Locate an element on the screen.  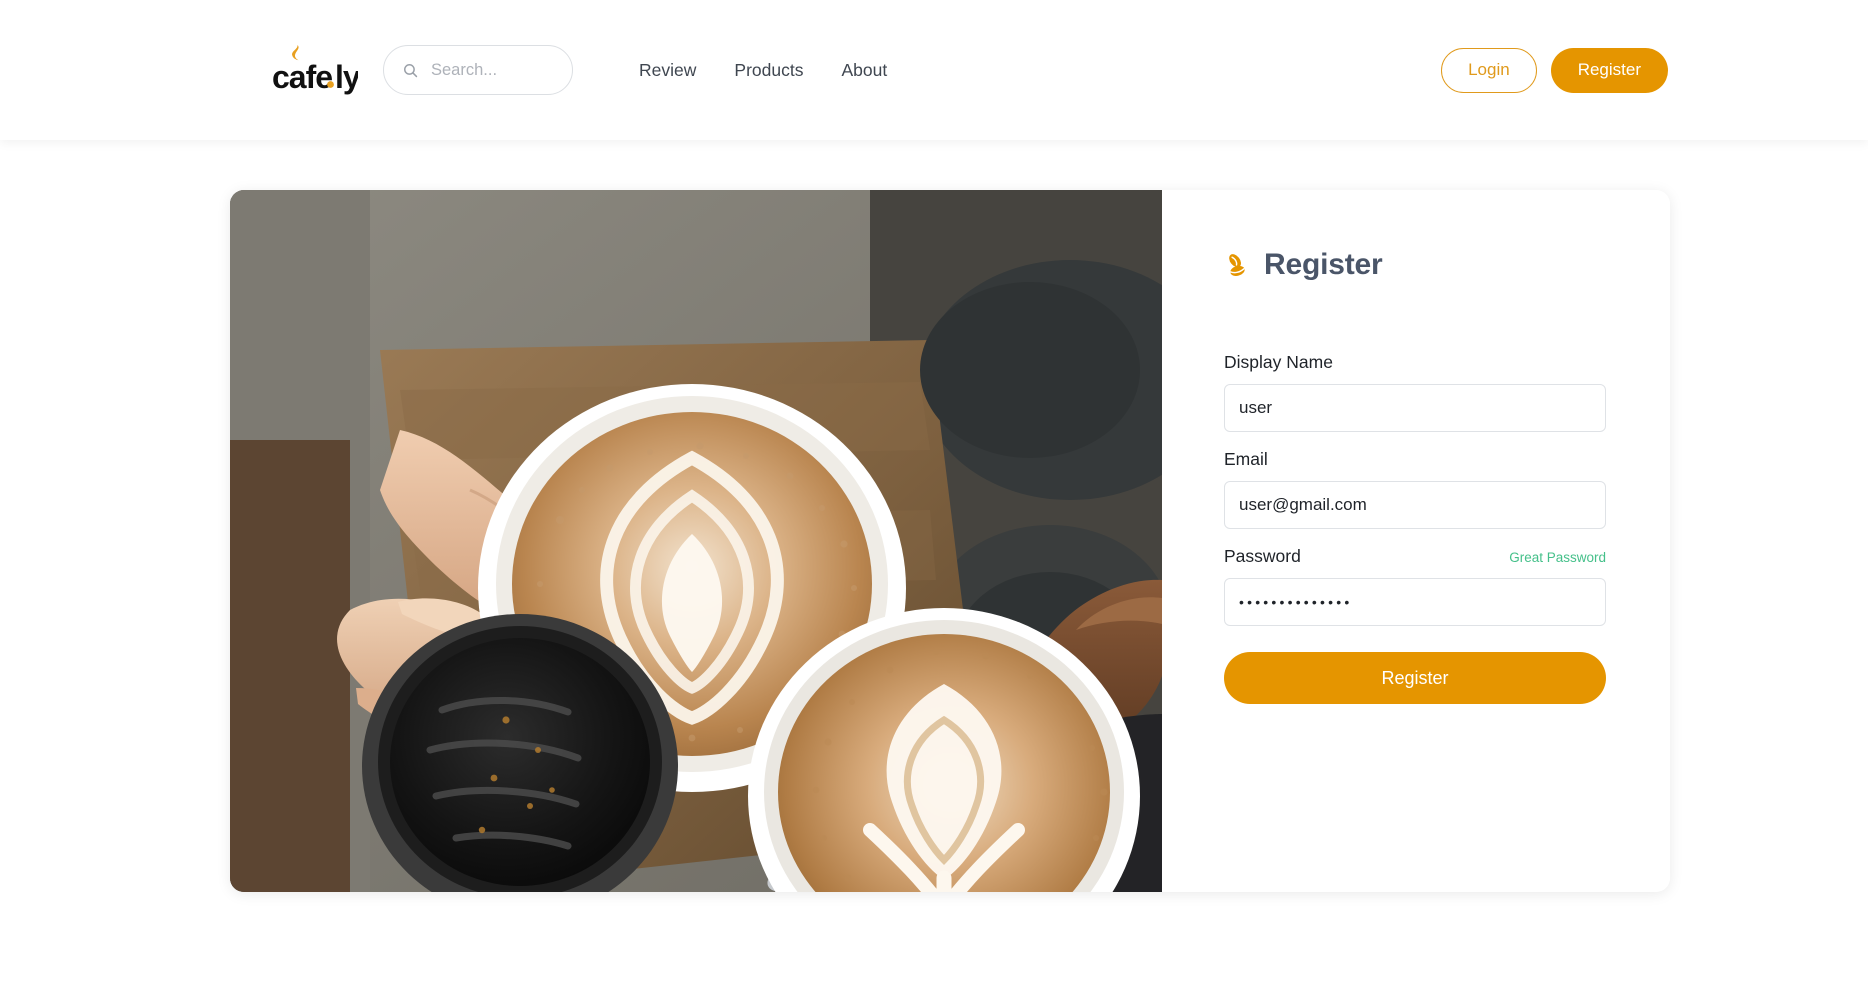
display-name-input is located at coordinates (1415, 408).